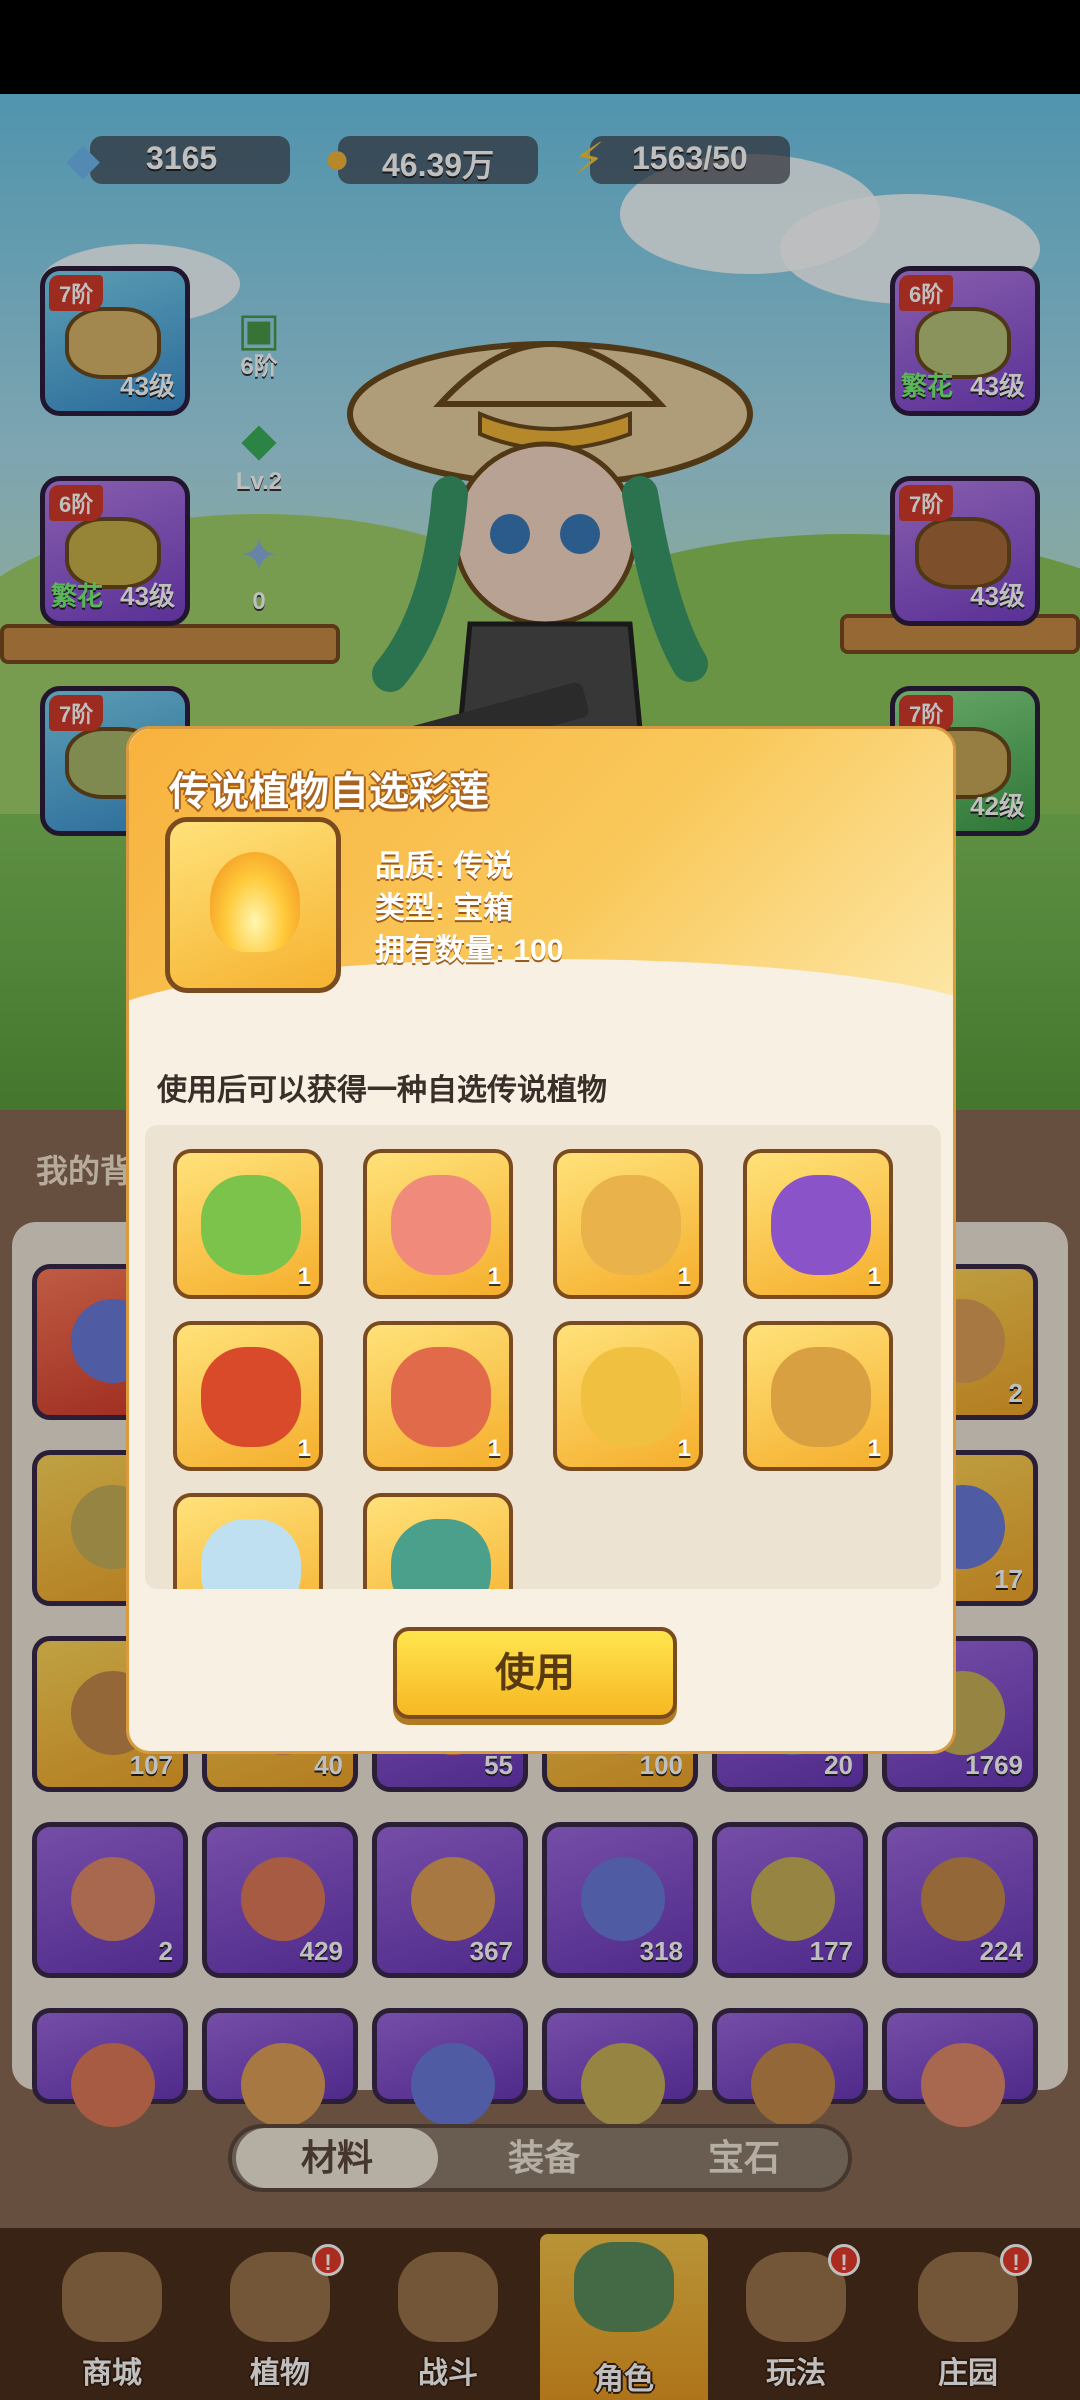 The width and height of the screenshot is (1080, 2400). What do you see at coordinates (543, 1357) in the screenshot?
I see `plant-choice-grid: 1 1 1 1 1 1 1 1` at bounding box center [543, 1357].